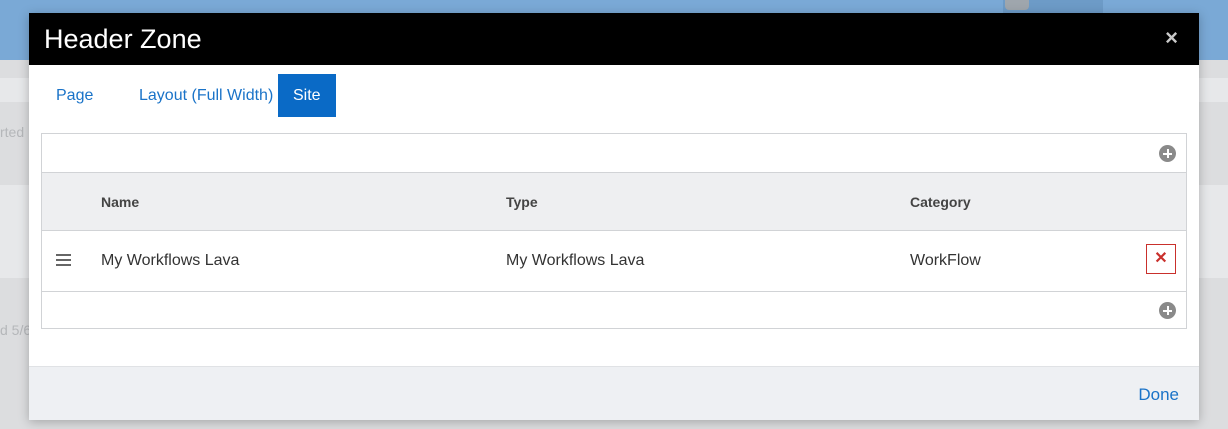 This screenshot has width=1228, height=429. What do you see at coordinates (206, 95) in the screenshot?
I see `tab-layout-full-width: Layout (Full Width)` at bounding box center [206, 95].